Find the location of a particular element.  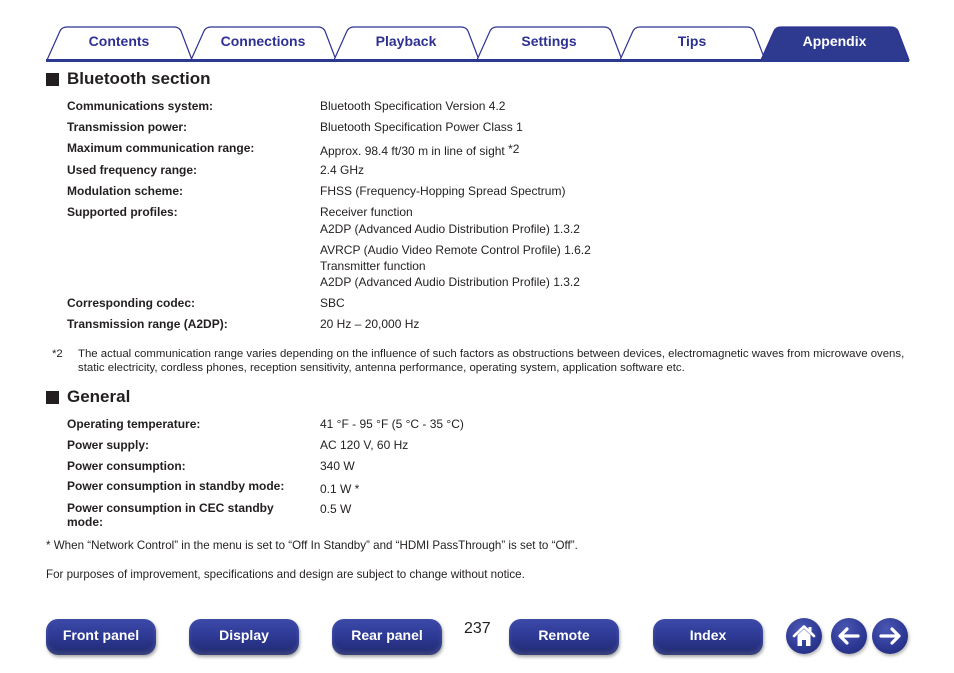

rear-panel-button: Rear panel is located at coordinates (387, 637).